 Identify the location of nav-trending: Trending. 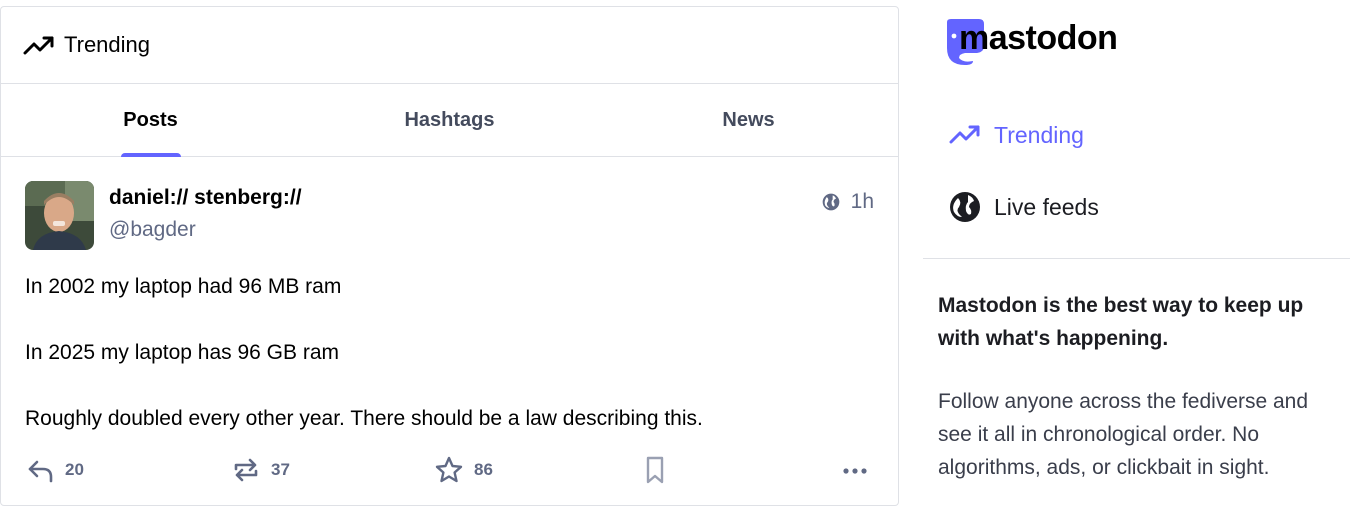
(1016, 135).